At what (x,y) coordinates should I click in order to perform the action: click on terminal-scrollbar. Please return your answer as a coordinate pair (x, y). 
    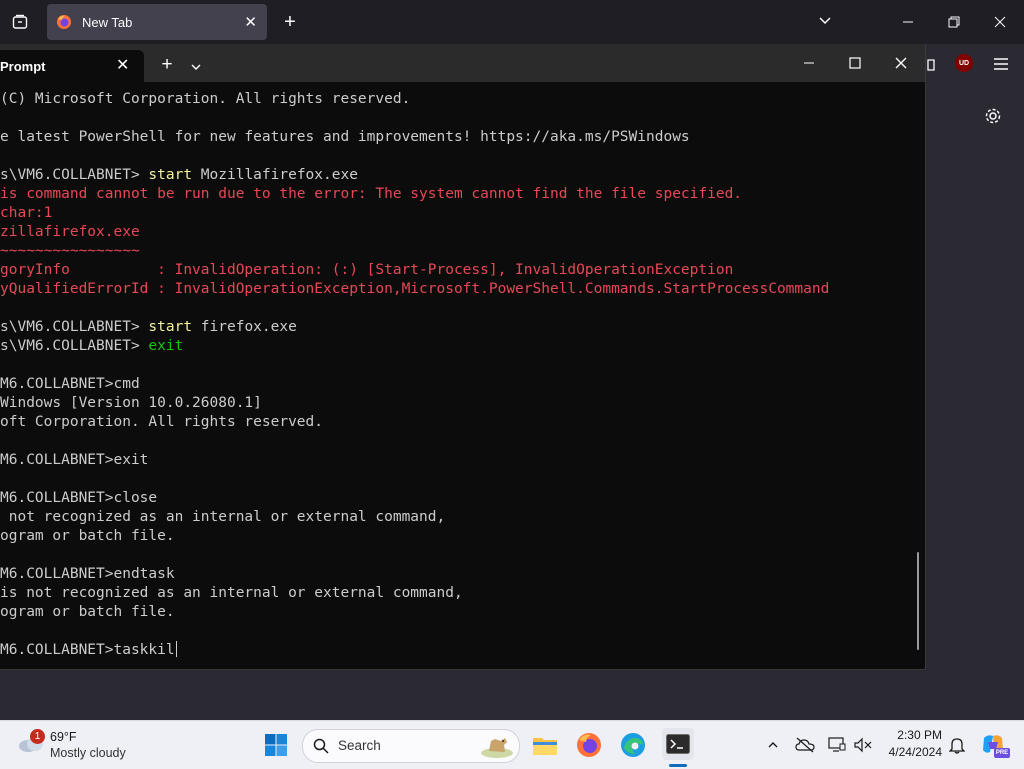
    Looking at the image, I should click on (918, 601).